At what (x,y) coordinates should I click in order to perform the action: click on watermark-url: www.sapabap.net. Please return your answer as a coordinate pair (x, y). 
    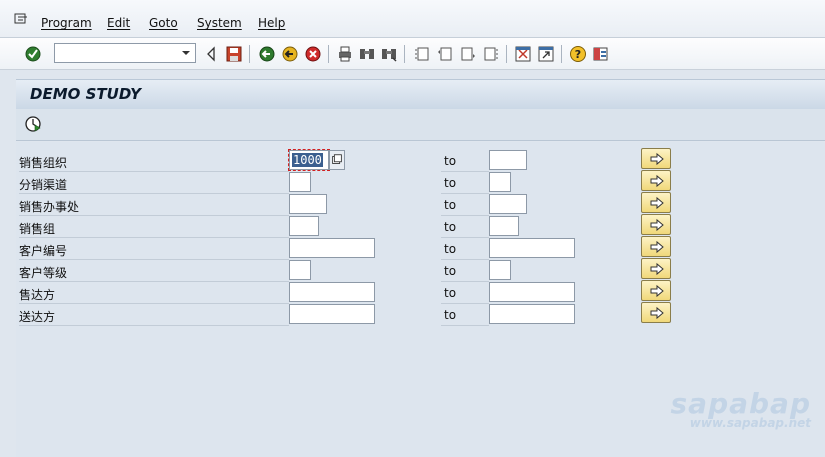
    Looking at the image, I should click on (750, 423).